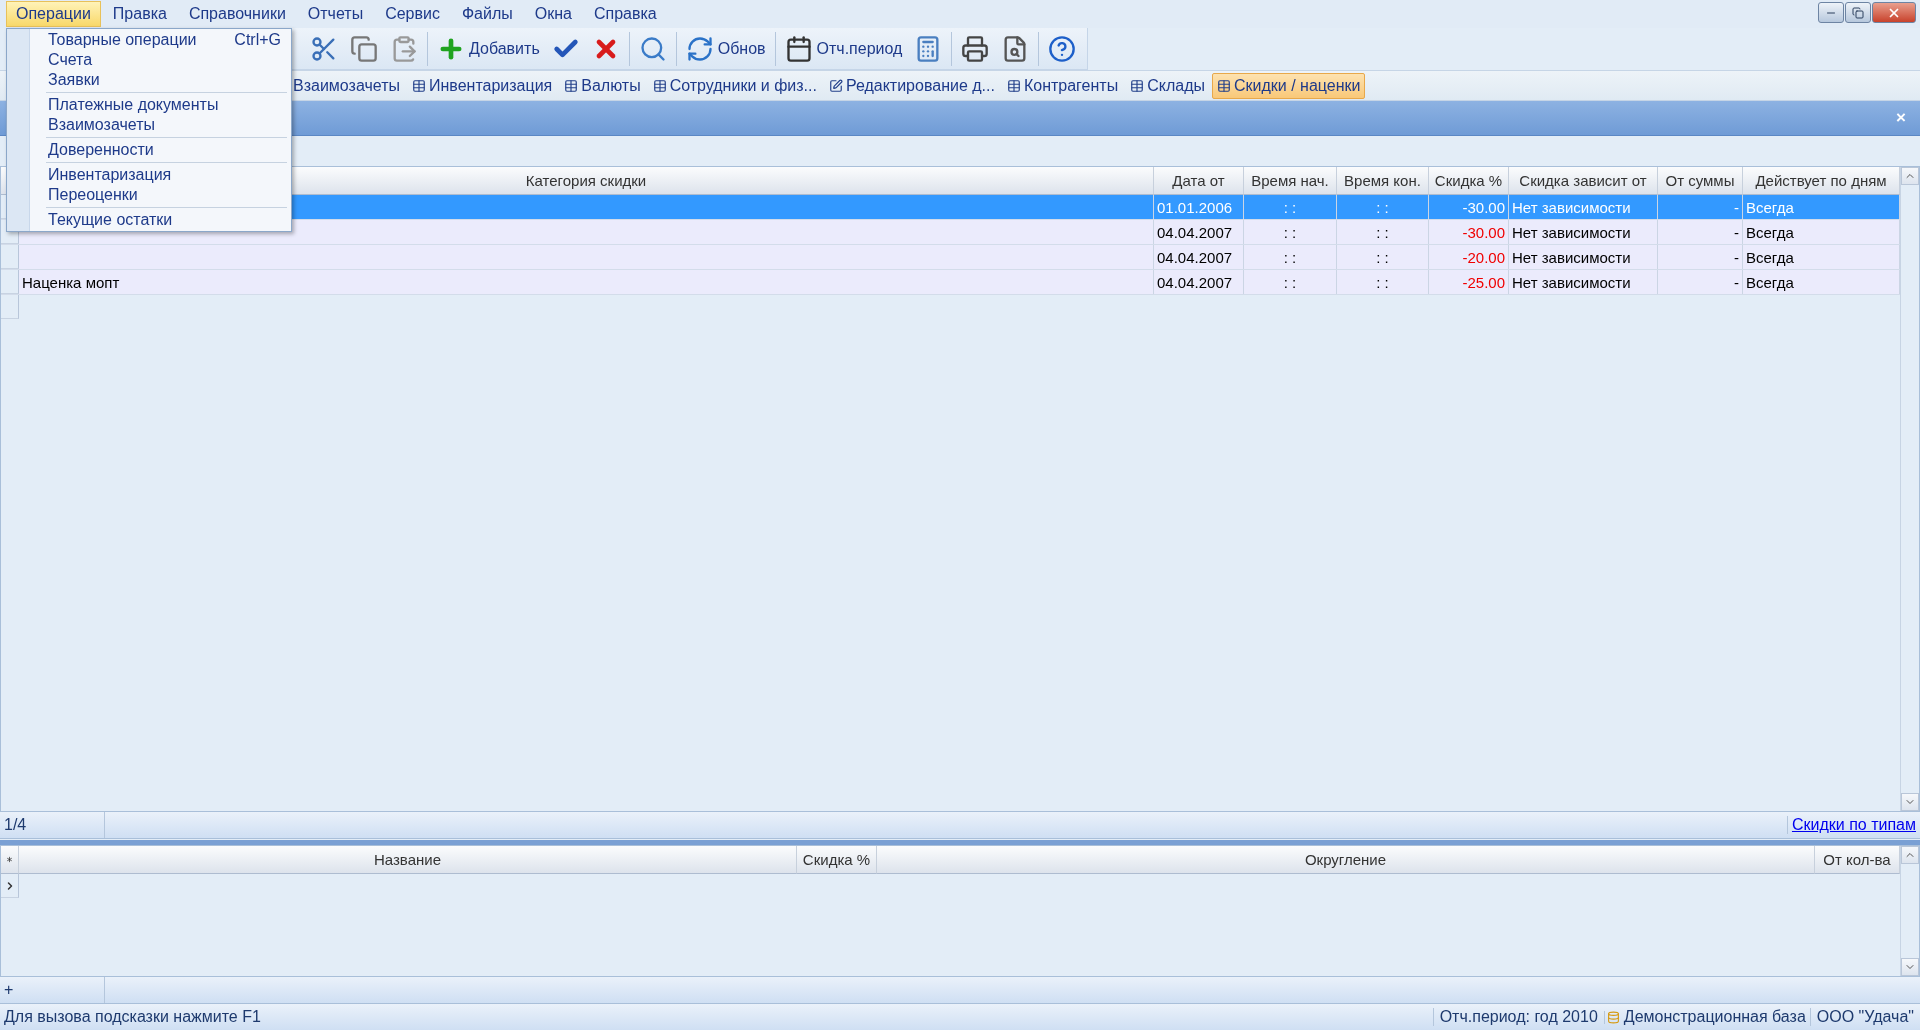  Describe the element at coordinates (9, 859) in the screenshot. I see `asterisk-icon` at that location.